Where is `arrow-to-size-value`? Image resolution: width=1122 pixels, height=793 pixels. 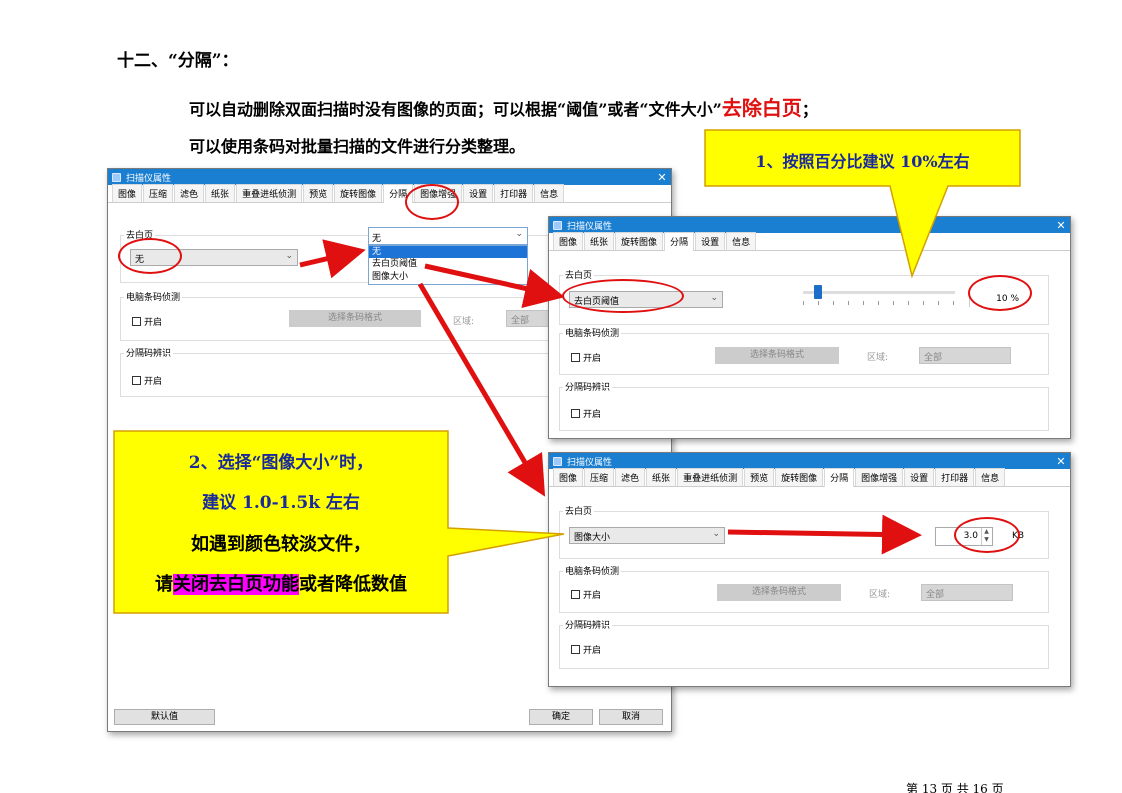 arrow-to-size-value is located at coordinates (824, 534).